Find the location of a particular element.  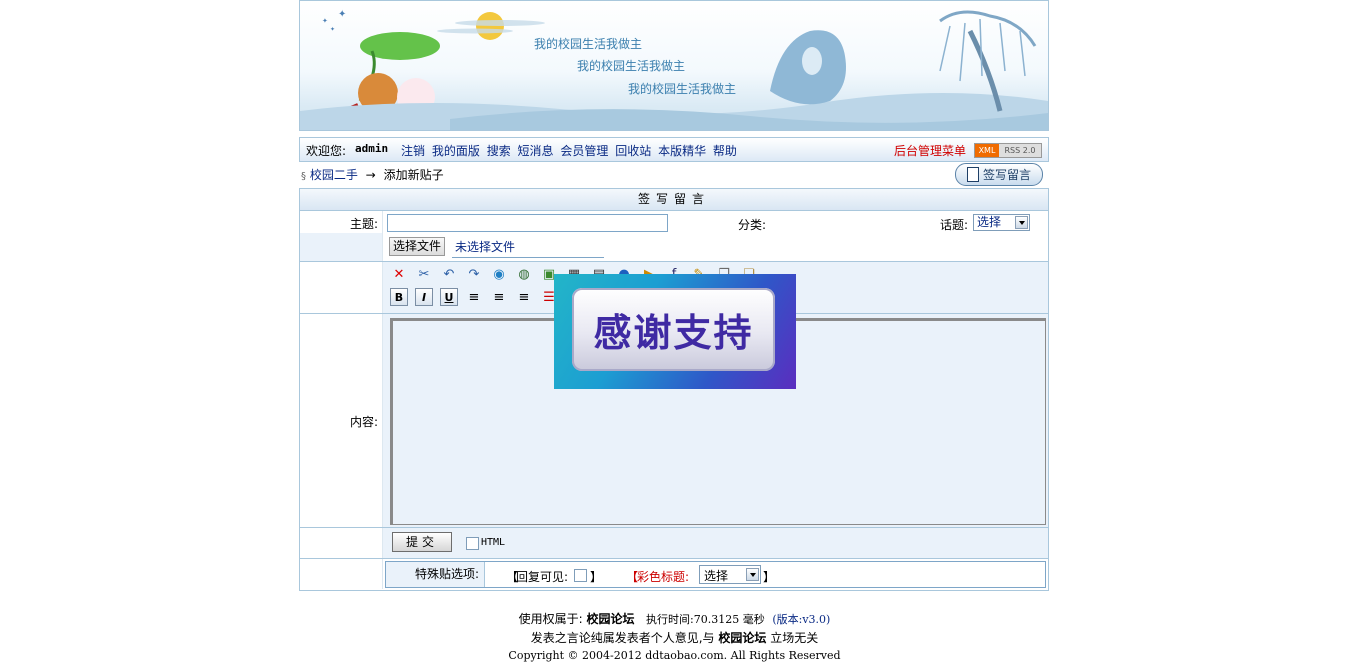

nav-members-link: 会员管理 is located at coordinates (584, 151).